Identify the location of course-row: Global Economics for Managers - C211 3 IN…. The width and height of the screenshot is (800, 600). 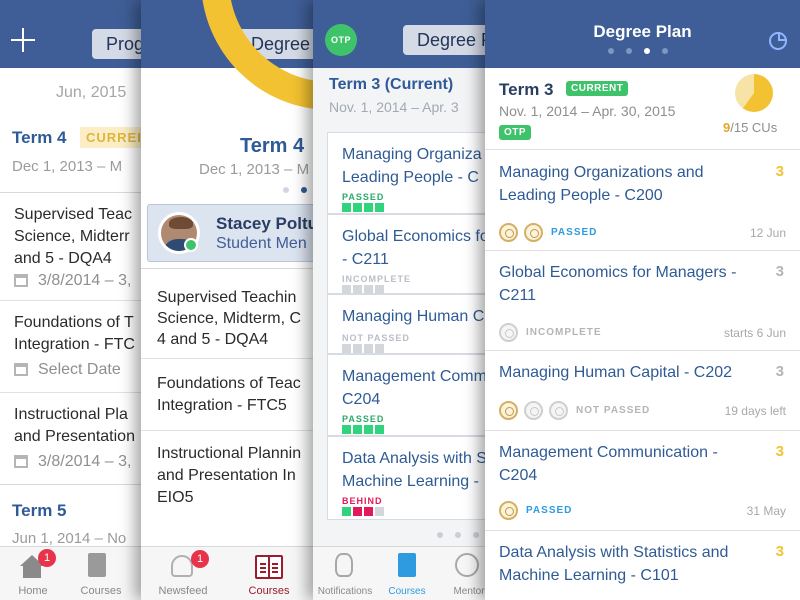
(642, 301).